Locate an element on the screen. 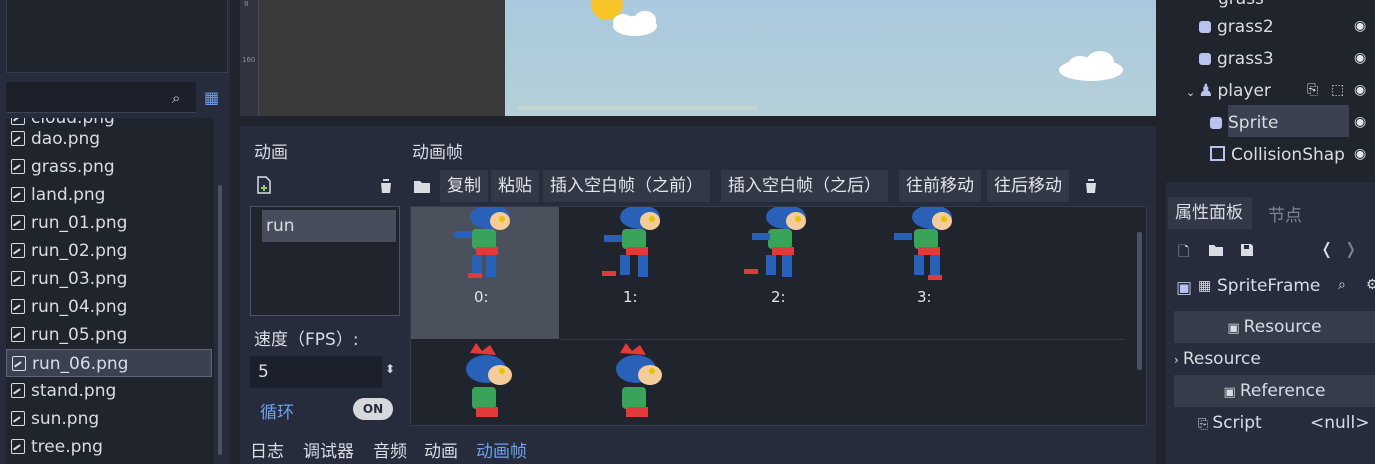 This screenshot has height=464, width=1375. chevron-down-icon: ⌄ is located at coordinates (1190, 92).